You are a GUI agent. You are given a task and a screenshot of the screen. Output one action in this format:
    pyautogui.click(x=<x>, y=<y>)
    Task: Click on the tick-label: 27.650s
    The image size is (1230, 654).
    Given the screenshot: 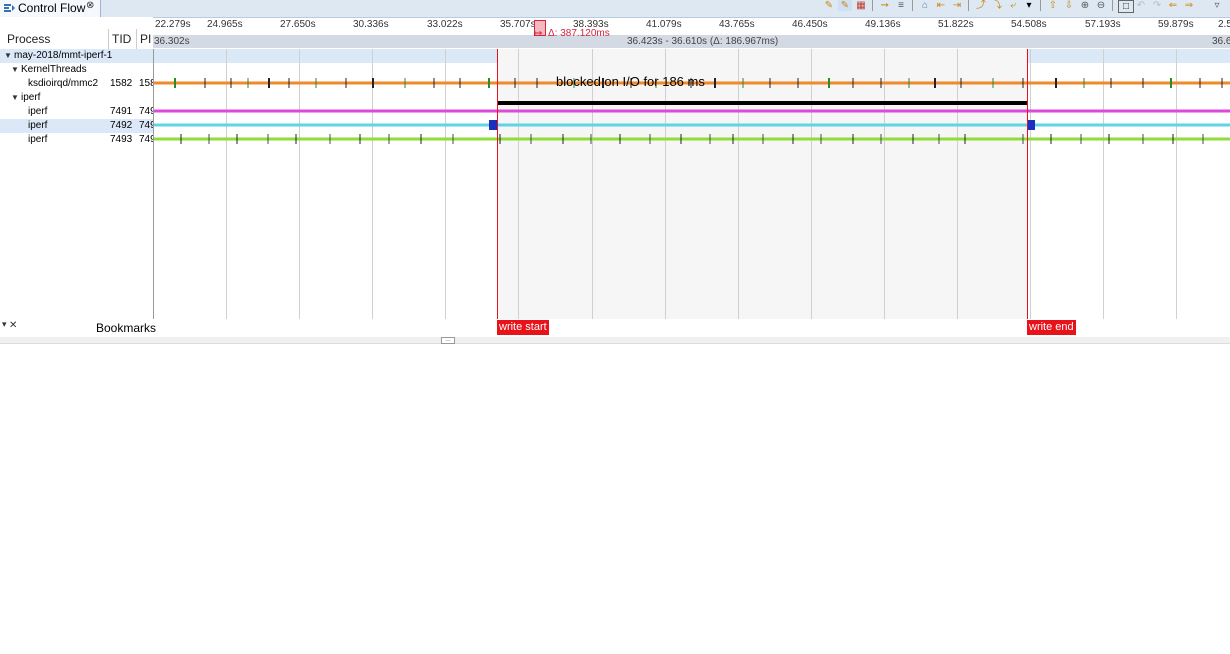 What is the action you would take?
    pyautogui.click(x=298, y=24)
    